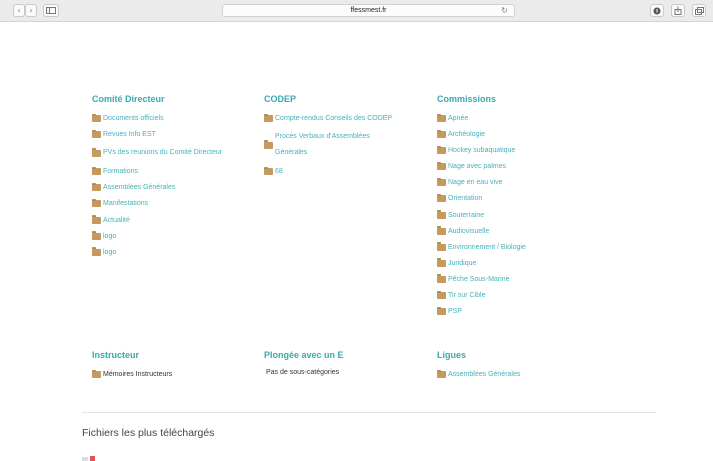 This screenshot has height=461, width=713. What do you see at coordinates (481, 247) in the screenshot?
I see `list-item: Environnement / Biologie` at bounding box center [481, 247].